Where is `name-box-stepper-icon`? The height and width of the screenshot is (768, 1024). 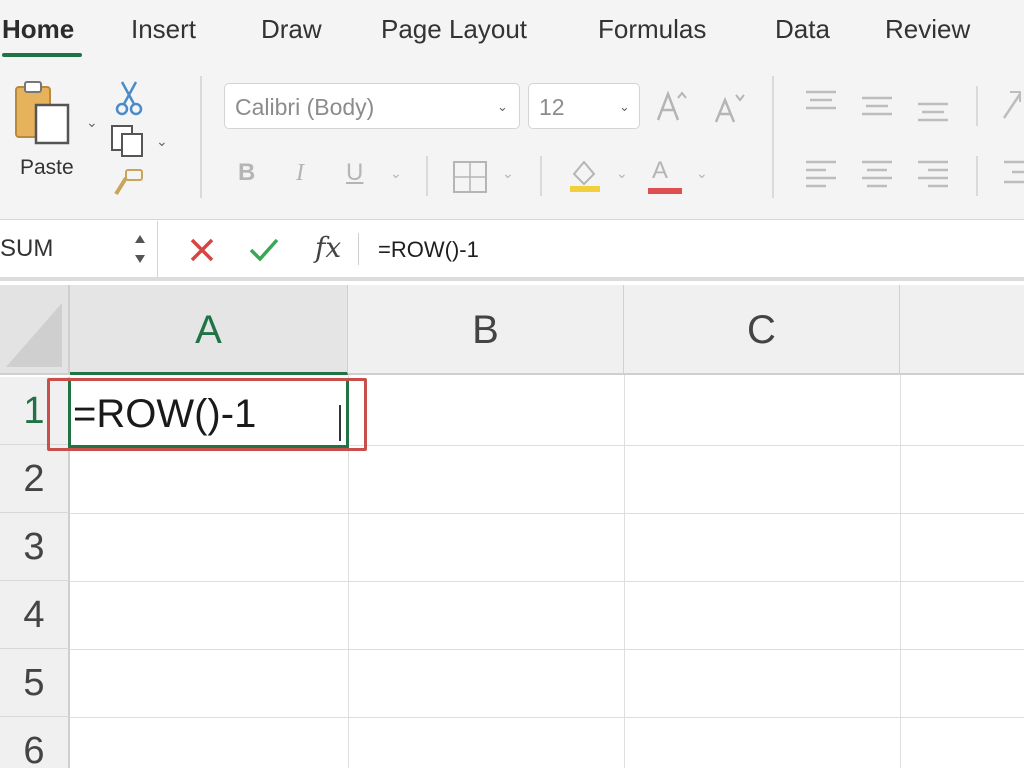
name-box-stepper-icon is located at coordinates (140, 249).